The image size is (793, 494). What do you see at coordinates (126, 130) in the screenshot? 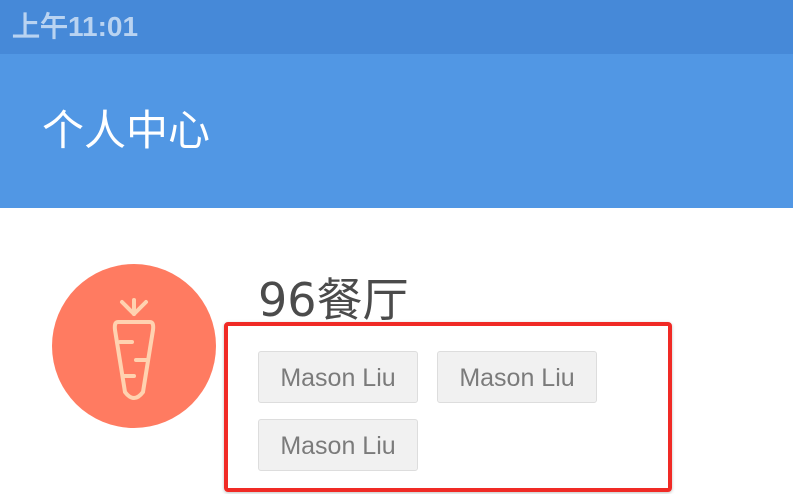
I see `page-title: 个人中心` at bounding box center [126, 130].